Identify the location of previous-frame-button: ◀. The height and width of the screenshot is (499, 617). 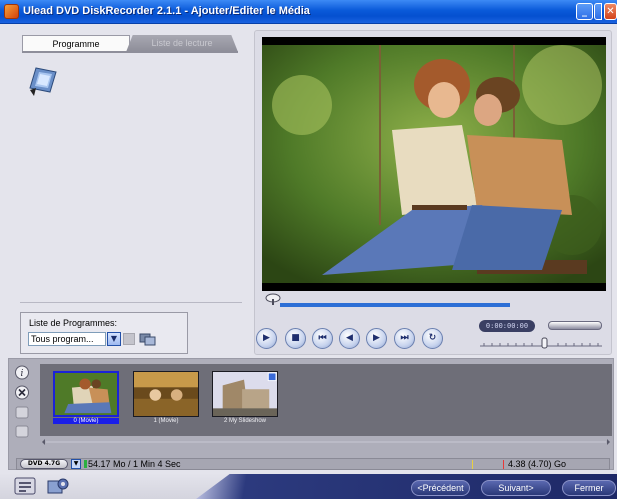
(349, 338).